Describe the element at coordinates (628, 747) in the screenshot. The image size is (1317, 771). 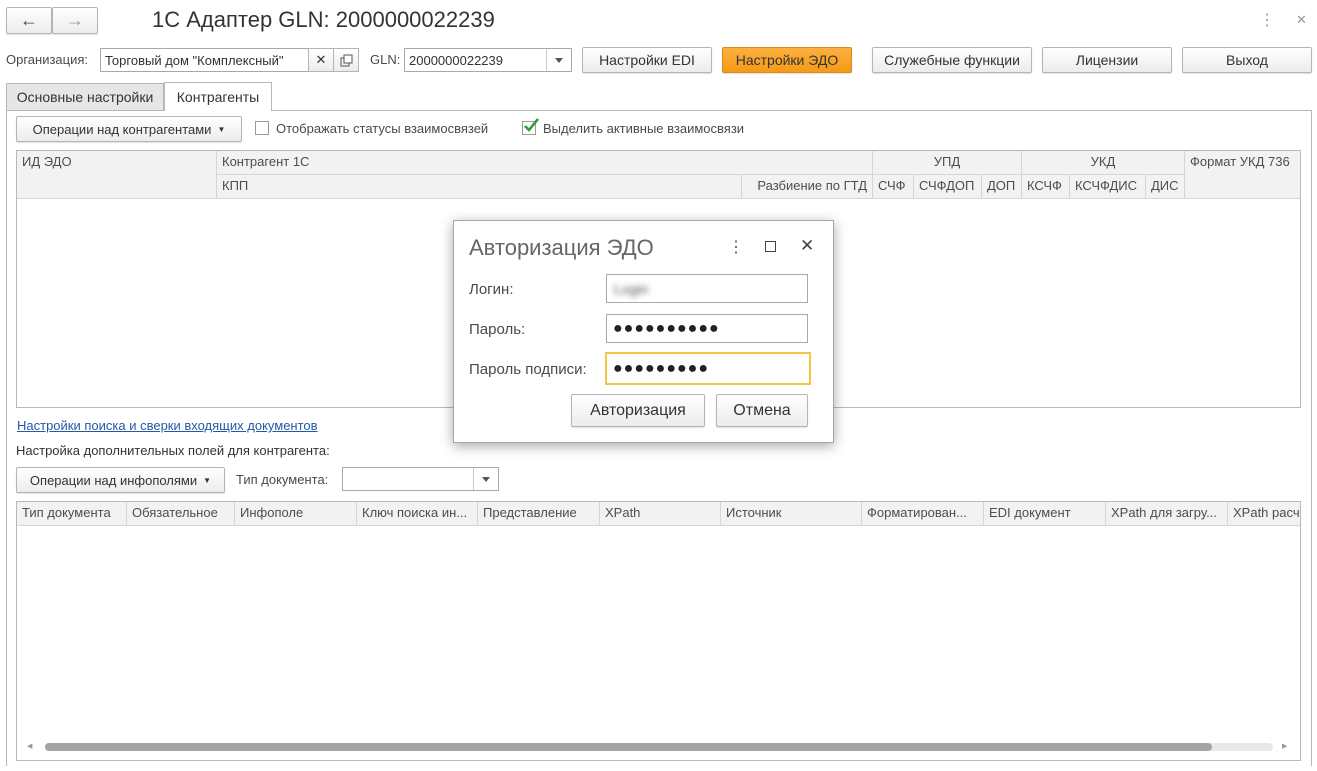
I see `horizontal-scrollbar-thumb` at that location.